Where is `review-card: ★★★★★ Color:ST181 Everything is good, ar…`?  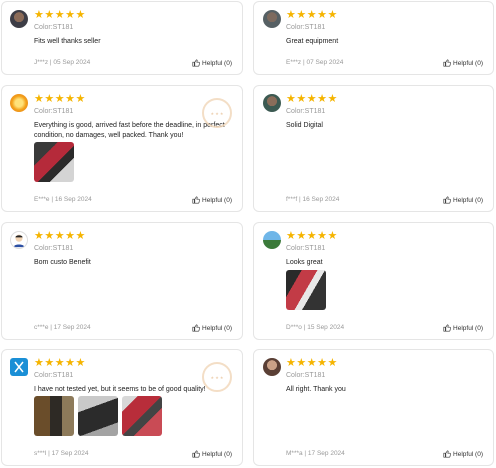
review-card: ★★★★★ Color:ST181 Everything is good, ar… is located at coordinates (122, 148).